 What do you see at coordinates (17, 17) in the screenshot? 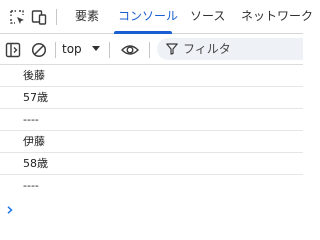
I see `inspect-element-icon` at bounding box center [17, 17].